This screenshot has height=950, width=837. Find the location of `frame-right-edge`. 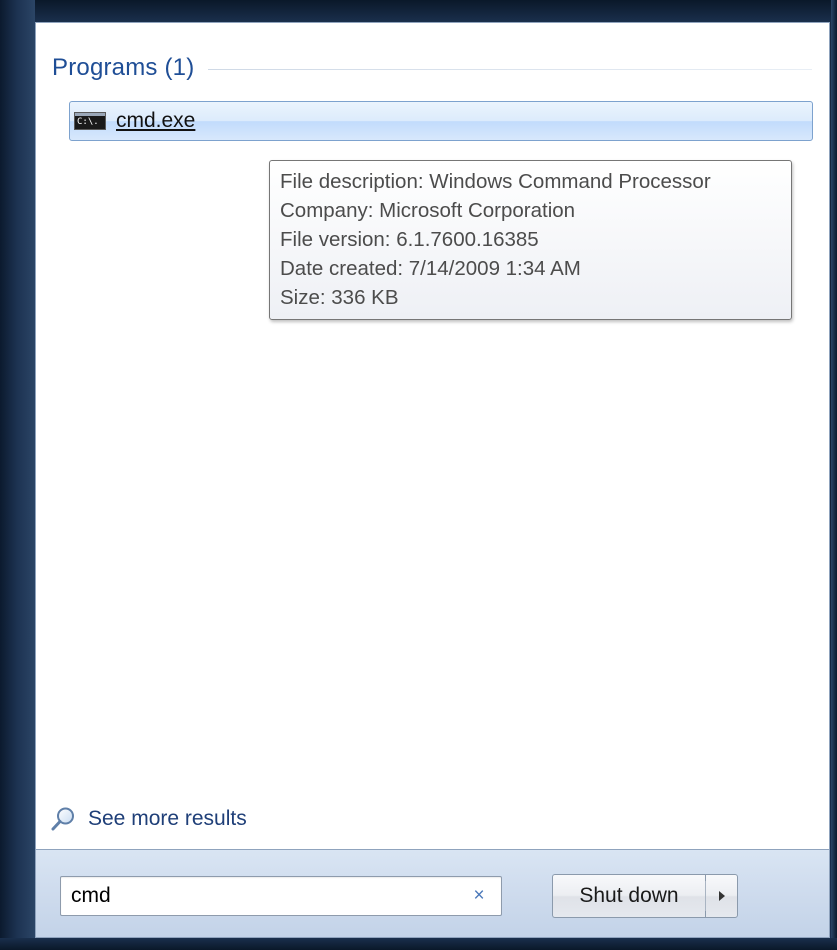

frame-right-edge is located at coordinates (834, 475).